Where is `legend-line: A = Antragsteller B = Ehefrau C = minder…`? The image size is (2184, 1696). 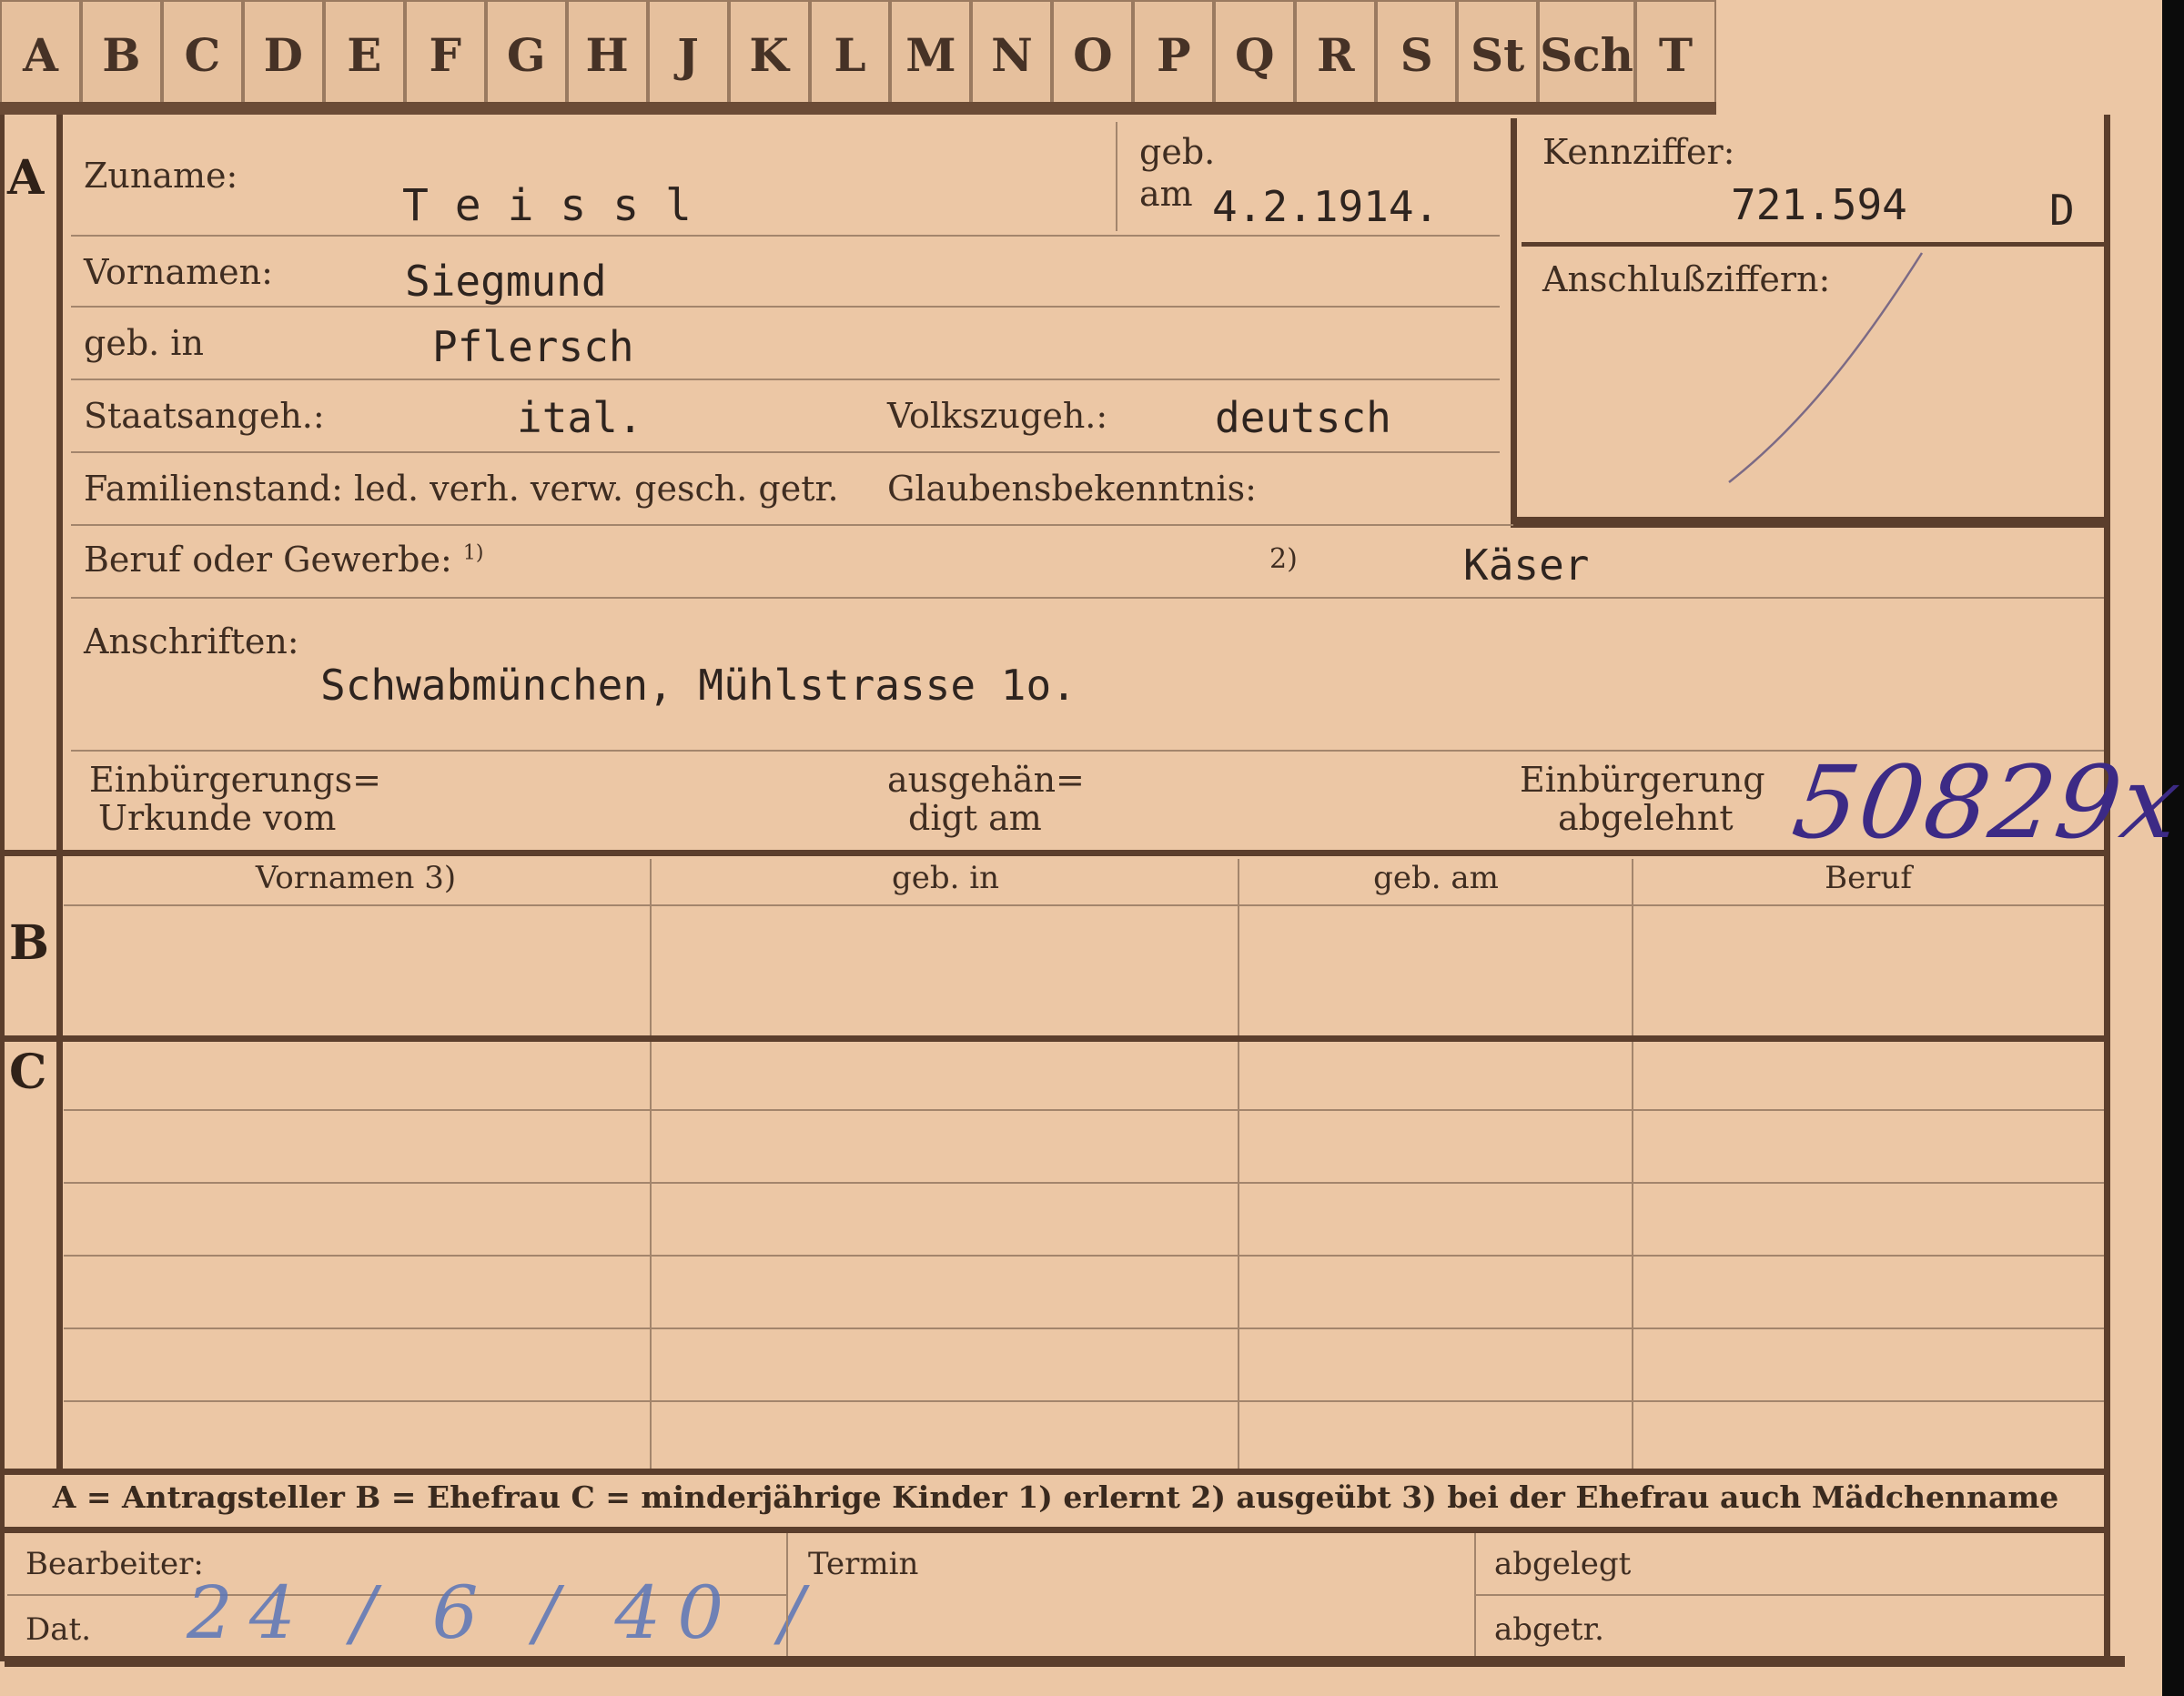 legend-line: A = Antragsteller B = Ehefrau C = minder… is located at coordinates (1055, 1497).